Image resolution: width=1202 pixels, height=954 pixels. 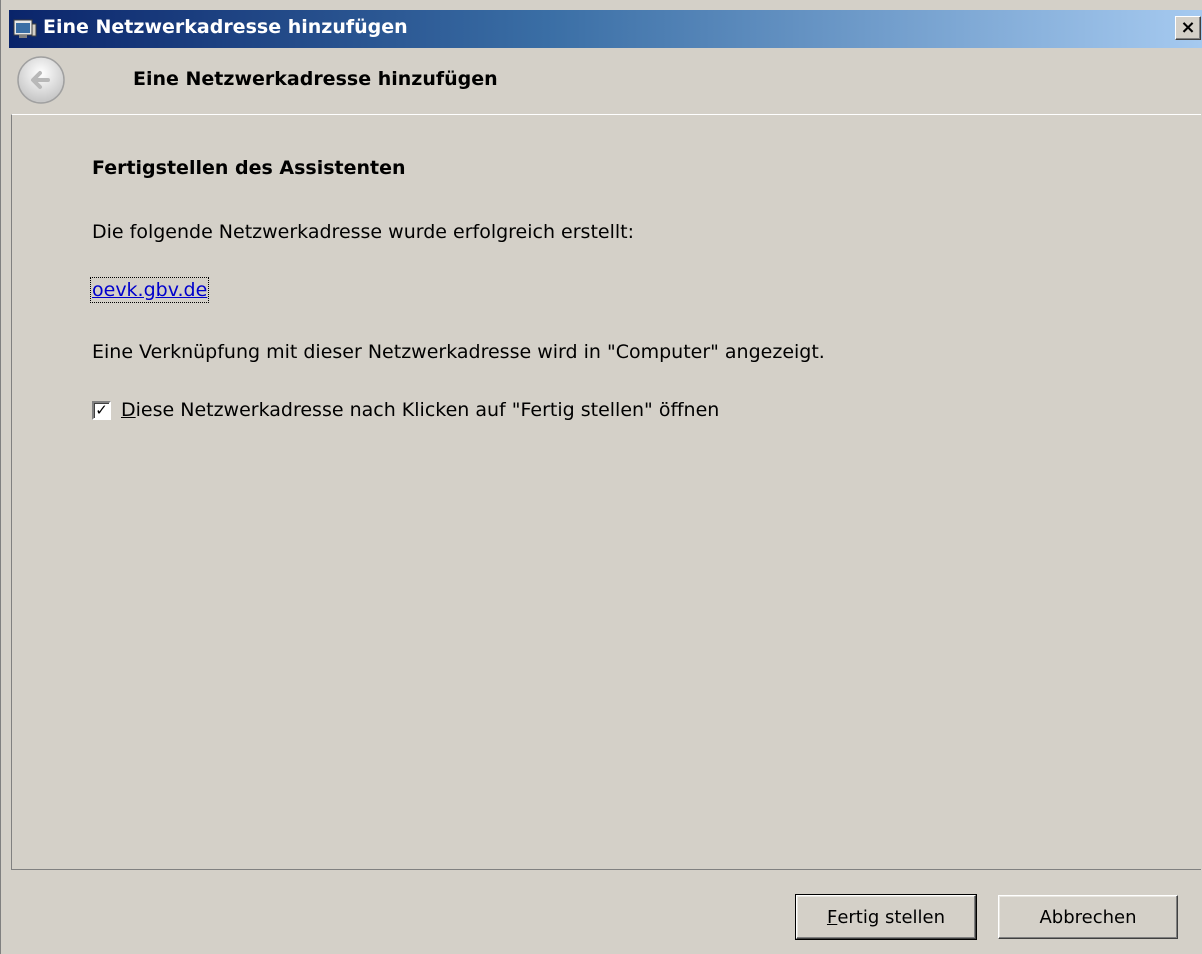 I want to click on title-bar: Eine Netzwerkadresse hinzufügen ×, so click(x=605, y=29).